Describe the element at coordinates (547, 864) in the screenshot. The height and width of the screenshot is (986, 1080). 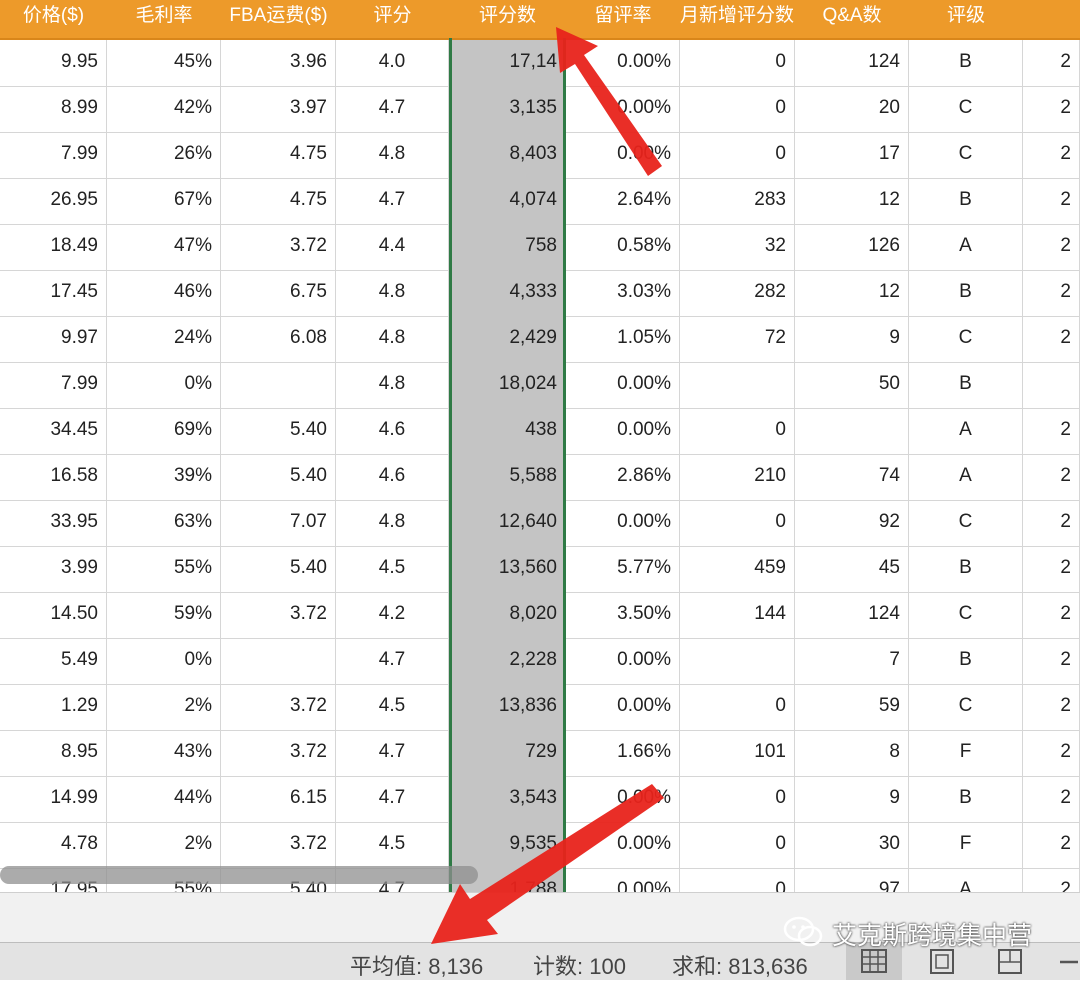
I see `arrow-bottom-icon` at that location.